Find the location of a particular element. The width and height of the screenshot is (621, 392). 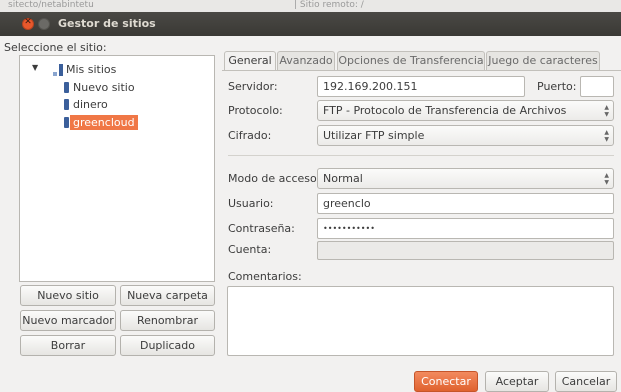

port-label: Puerto: is located at coordinates (557, 86).